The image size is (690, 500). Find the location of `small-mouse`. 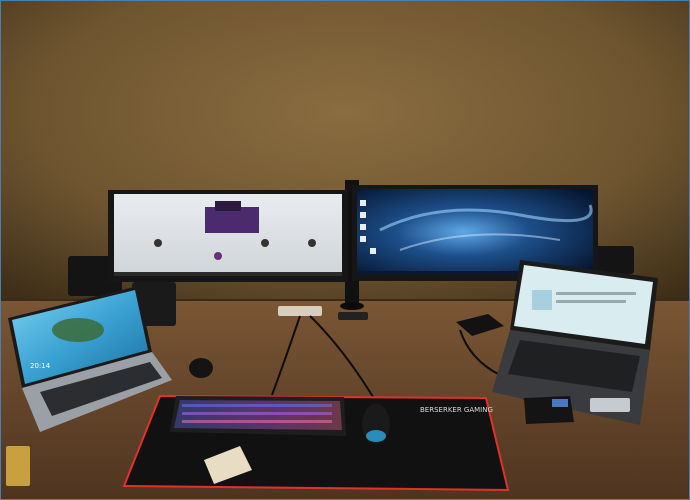

small-mouse is located at coordinates (201, 368).